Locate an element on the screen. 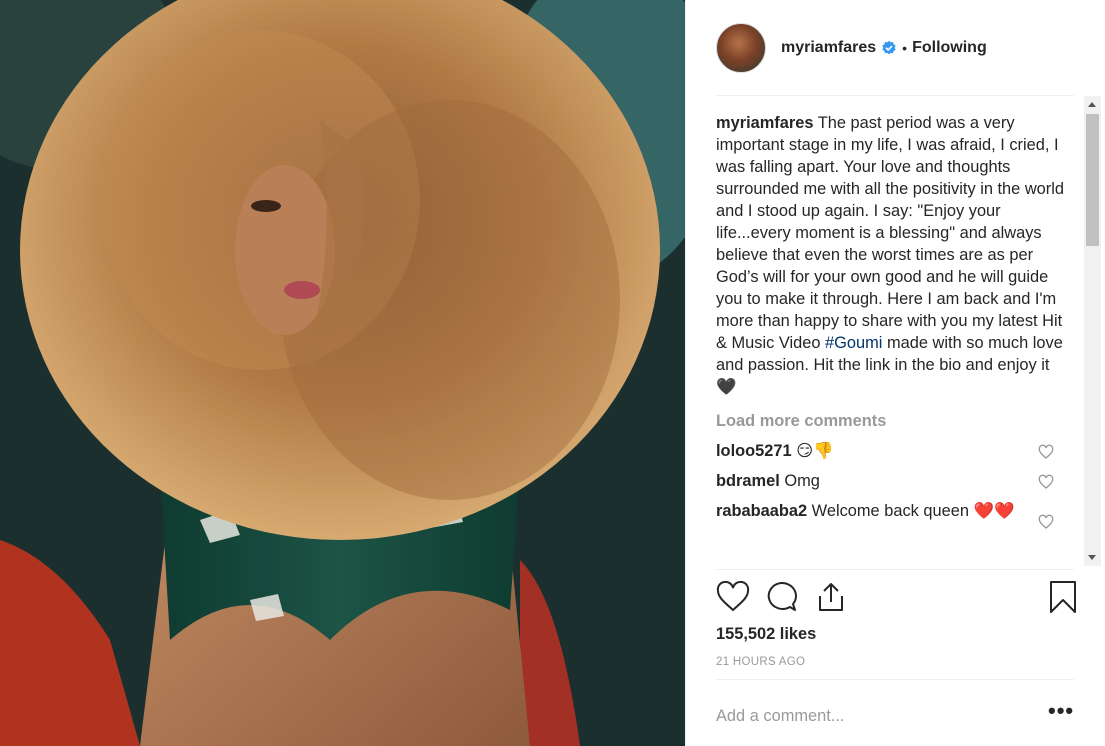 This screenshot has height=746, width=1105. share-icon is located at coordinates (831, 597).